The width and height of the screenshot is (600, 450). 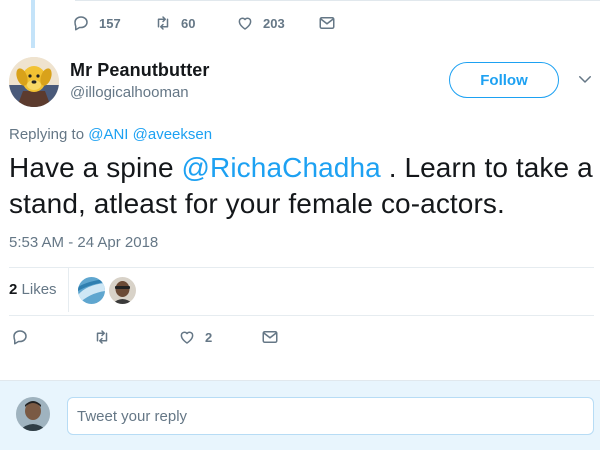 What do you see at coordinates (209, 337) in the screenshot?
I see `like-count: 2` at bounding box center [209, 337].